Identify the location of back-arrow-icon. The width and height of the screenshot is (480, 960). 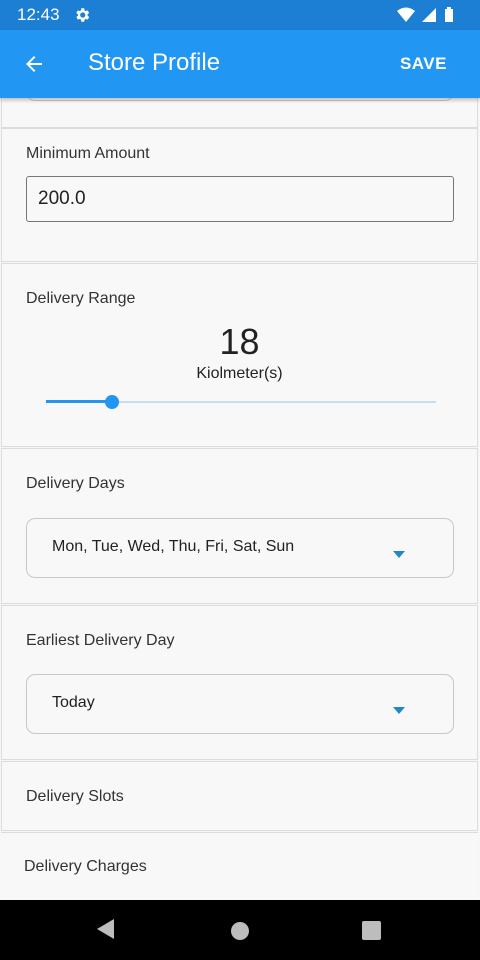
(34, 66).